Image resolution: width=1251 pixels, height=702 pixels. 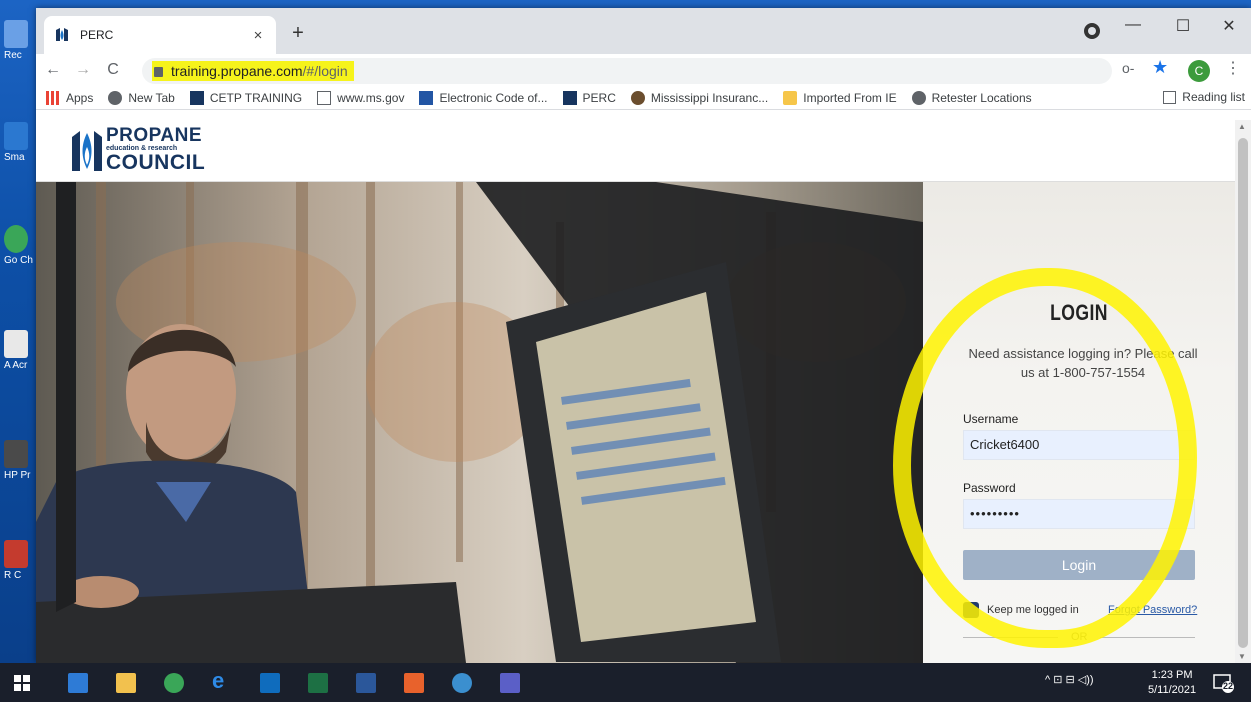 I want to click on profile-menu-icon, so click(x=1092, y=31).